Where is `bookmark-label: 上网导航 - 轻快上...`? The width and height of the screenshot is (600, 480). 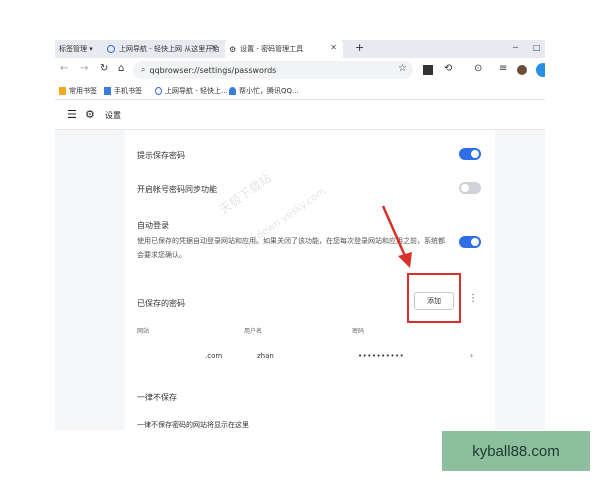 bookmark-label: 上网导航 - 轻快上... is located at coordinates (196, 91).